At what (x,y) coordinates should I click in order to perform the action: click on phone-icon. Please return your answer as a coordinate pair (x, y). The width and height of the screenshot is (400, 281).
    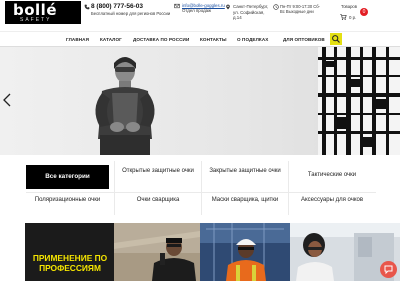
    Looking at the image, I should click on (87, 7).